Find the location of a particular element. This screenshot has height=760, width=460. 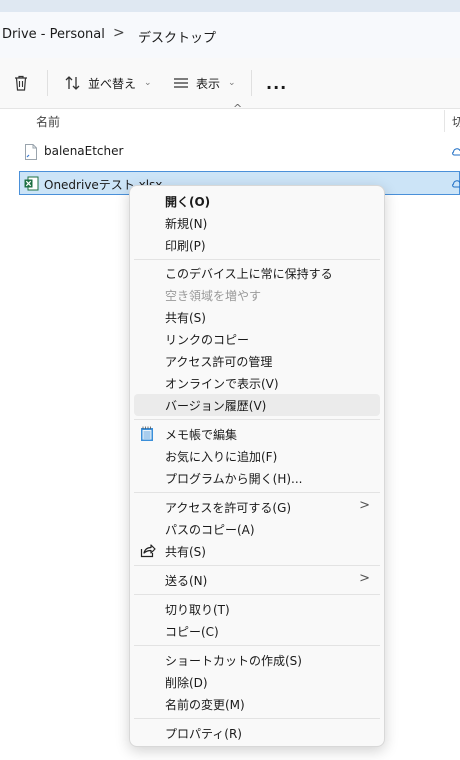

menu-item-print: 印刷(P) is located at coordinates (257, 245).